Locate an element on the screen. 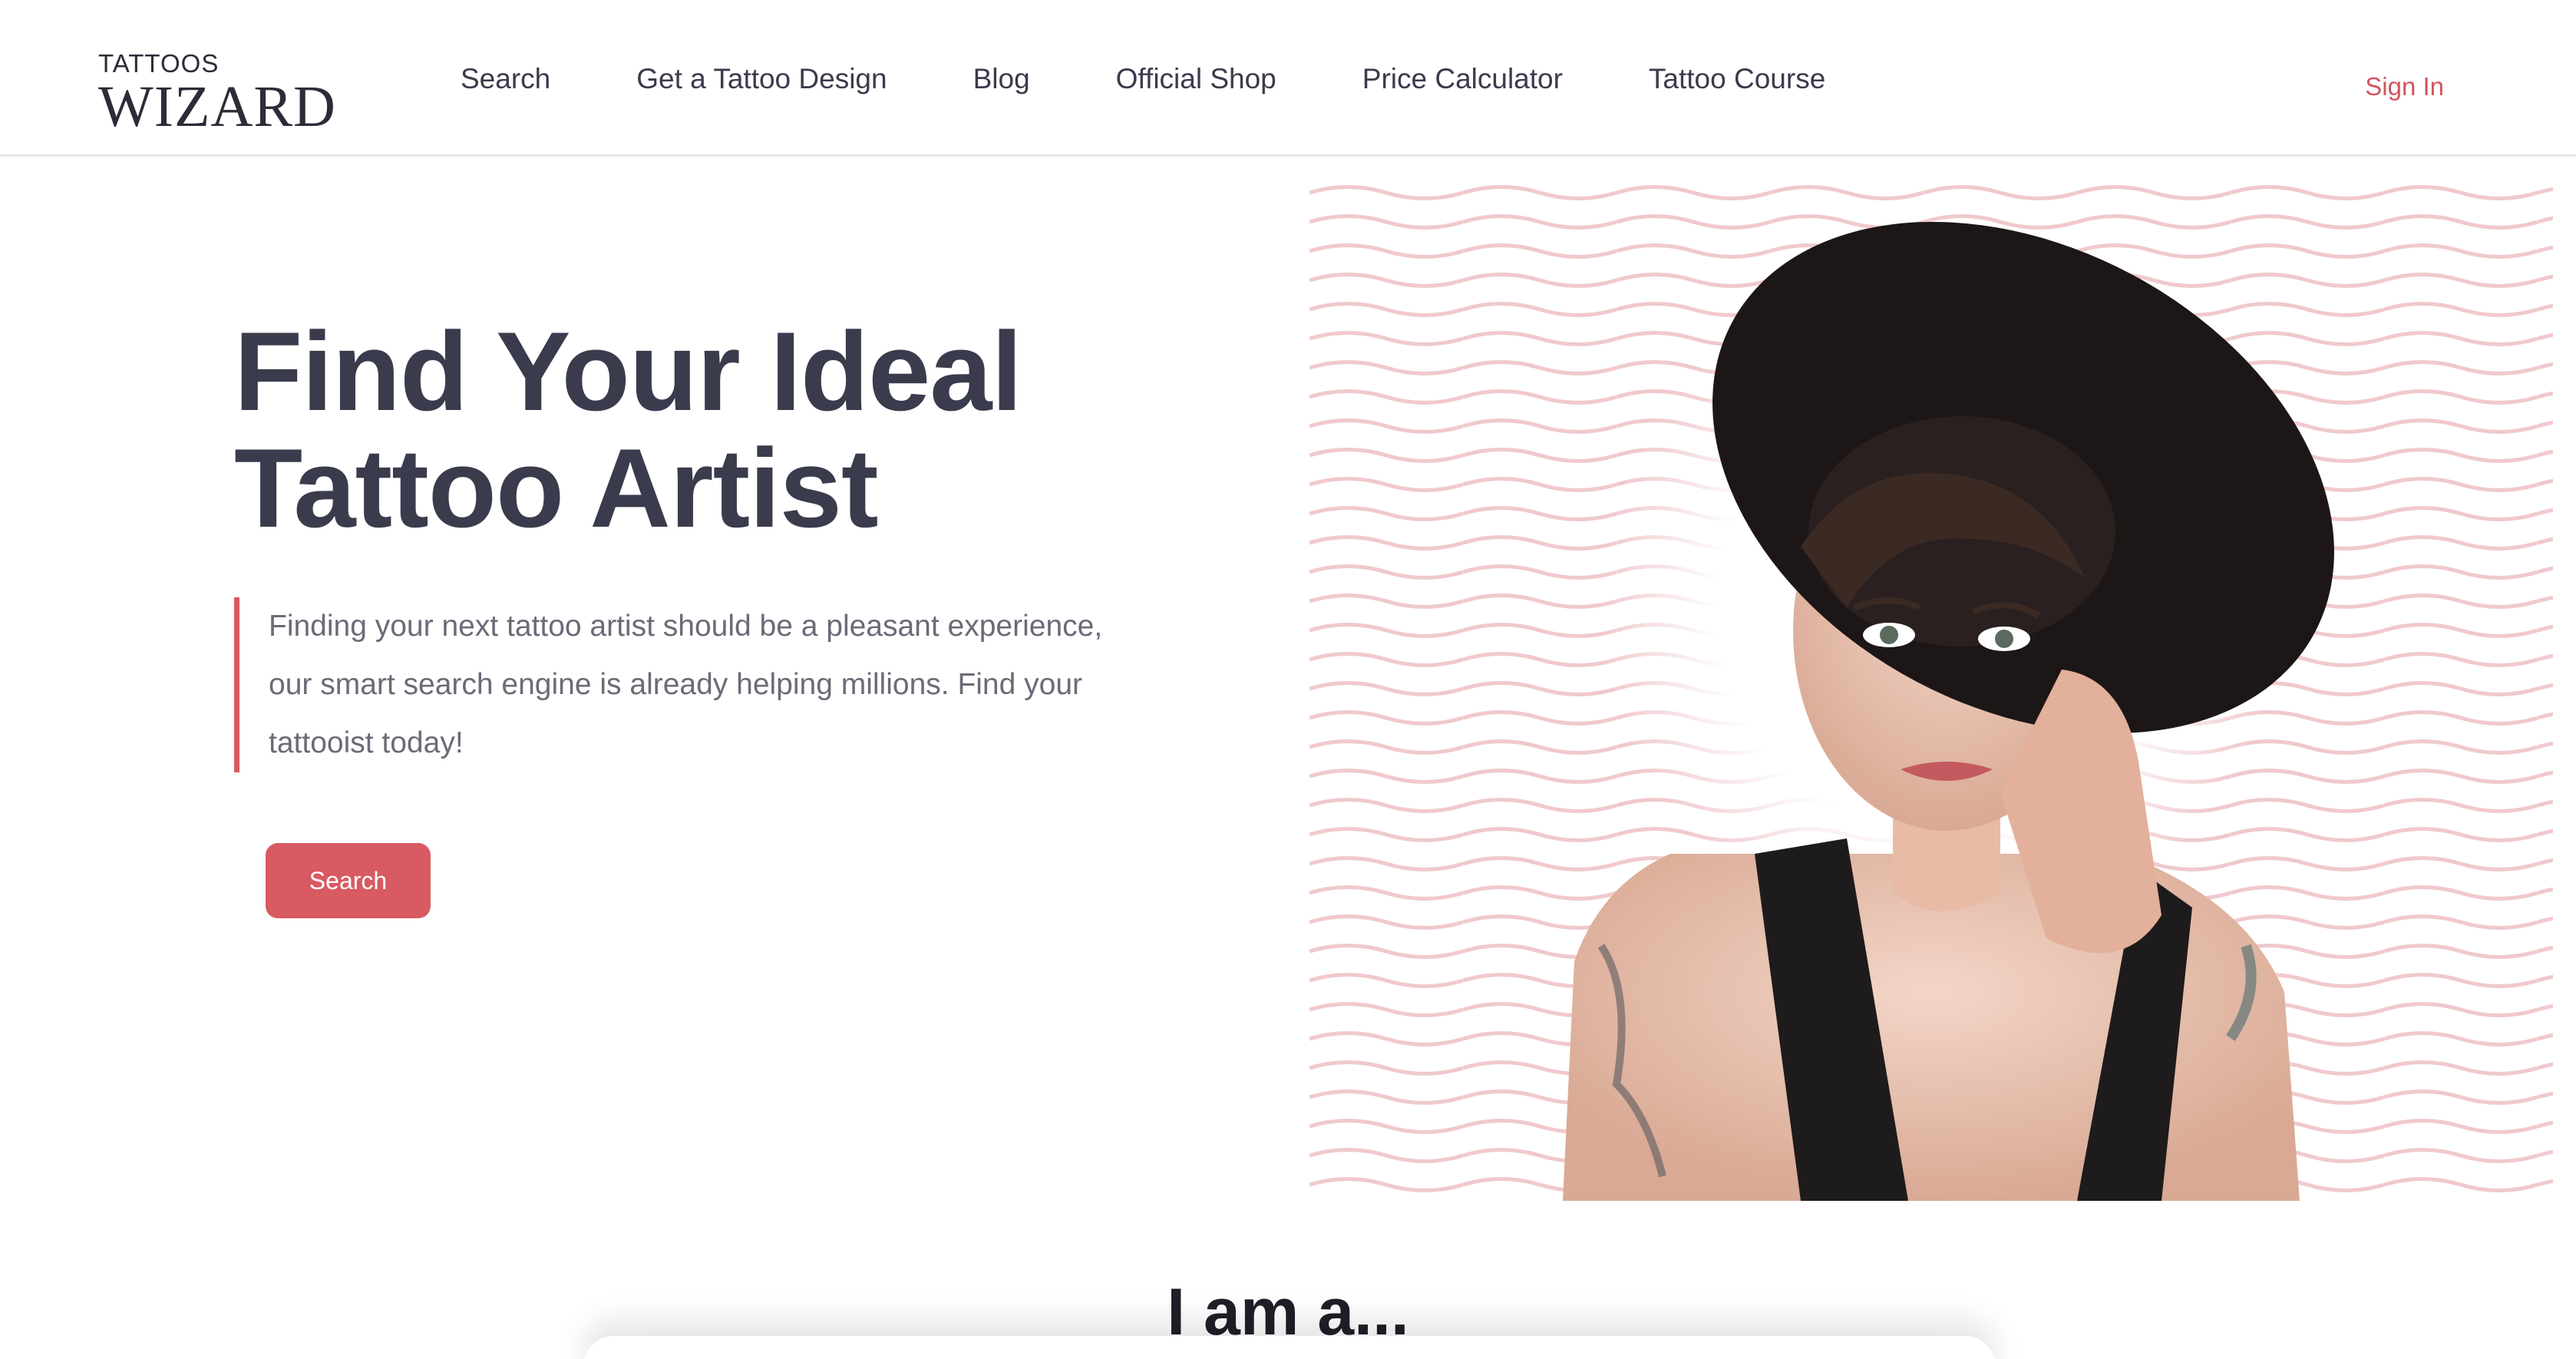  nav-item-official-shop: Official Shop is located at coordinates (1196, 79).